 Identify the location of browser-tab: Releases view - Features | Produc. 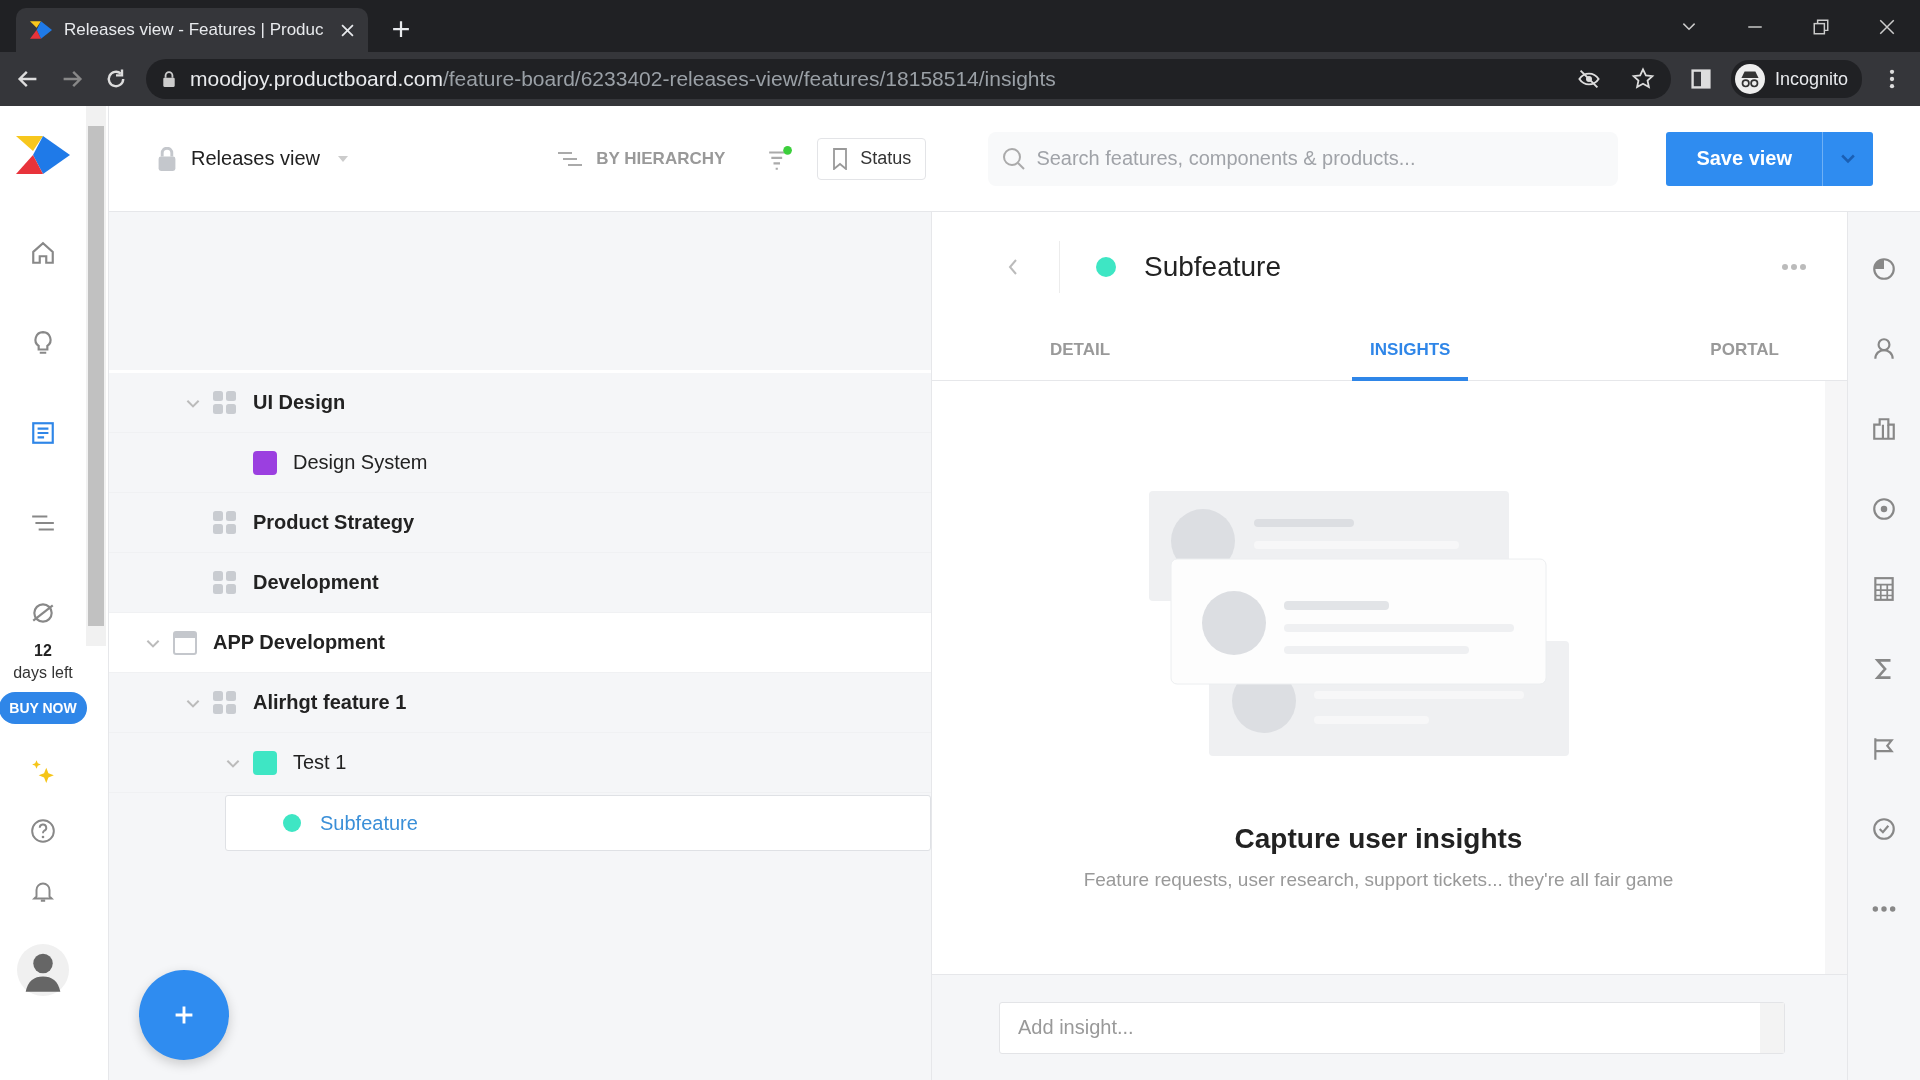
(192, 30).